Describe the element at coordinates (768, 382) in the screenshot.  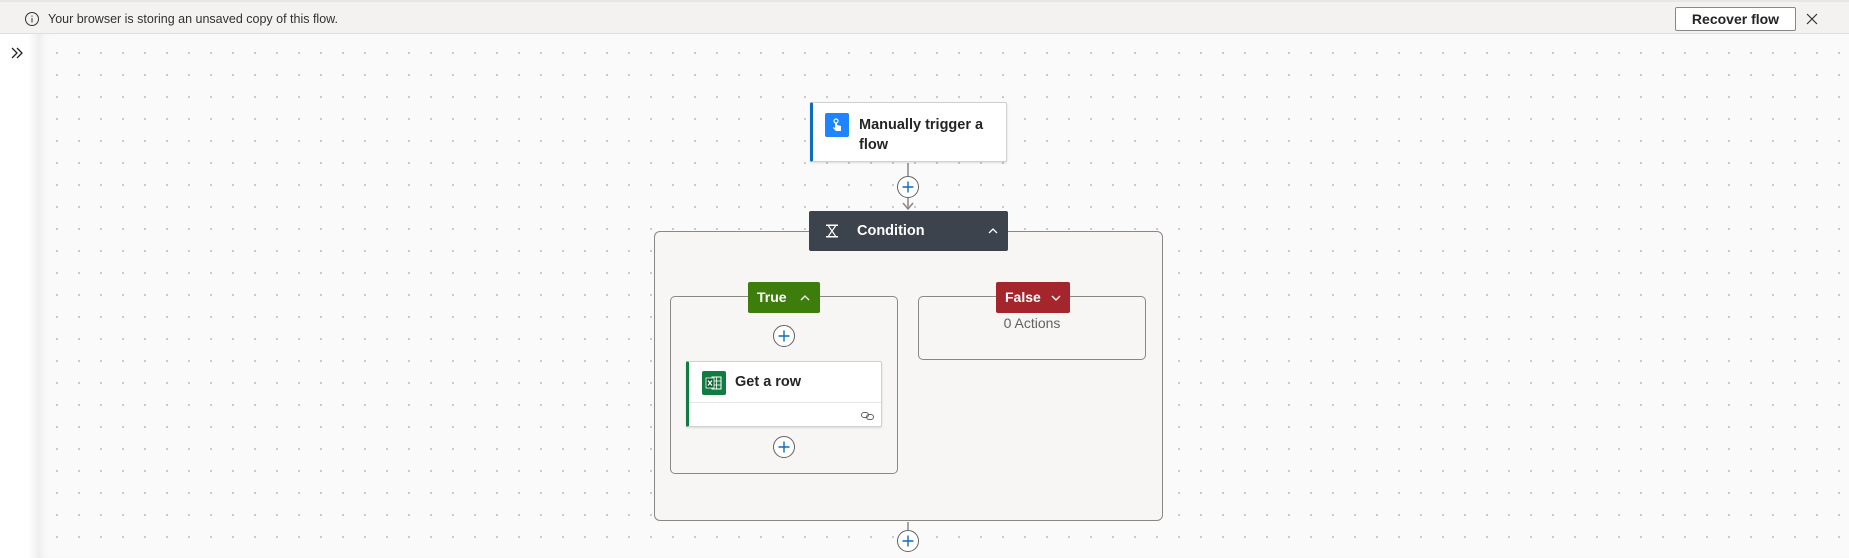
I see `get-a-row-title: Get a row` at that location.